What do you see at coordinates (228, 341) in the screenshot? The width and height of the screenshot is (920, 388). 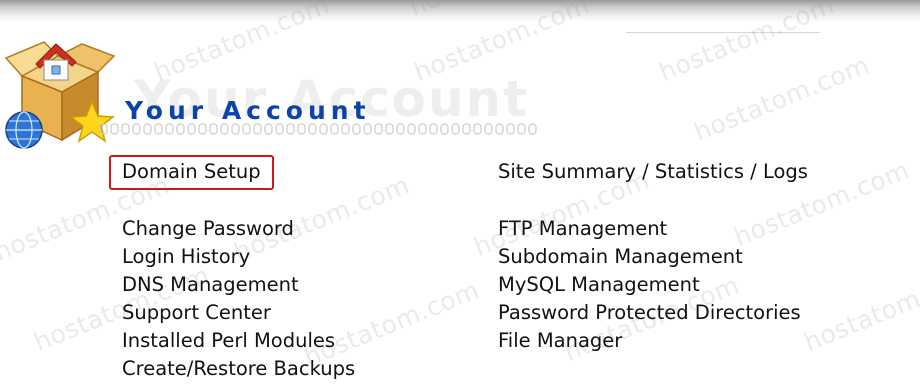 I see `installed-perl-modules-link: Installed Perl Modules` at bounding box center [228, 341].